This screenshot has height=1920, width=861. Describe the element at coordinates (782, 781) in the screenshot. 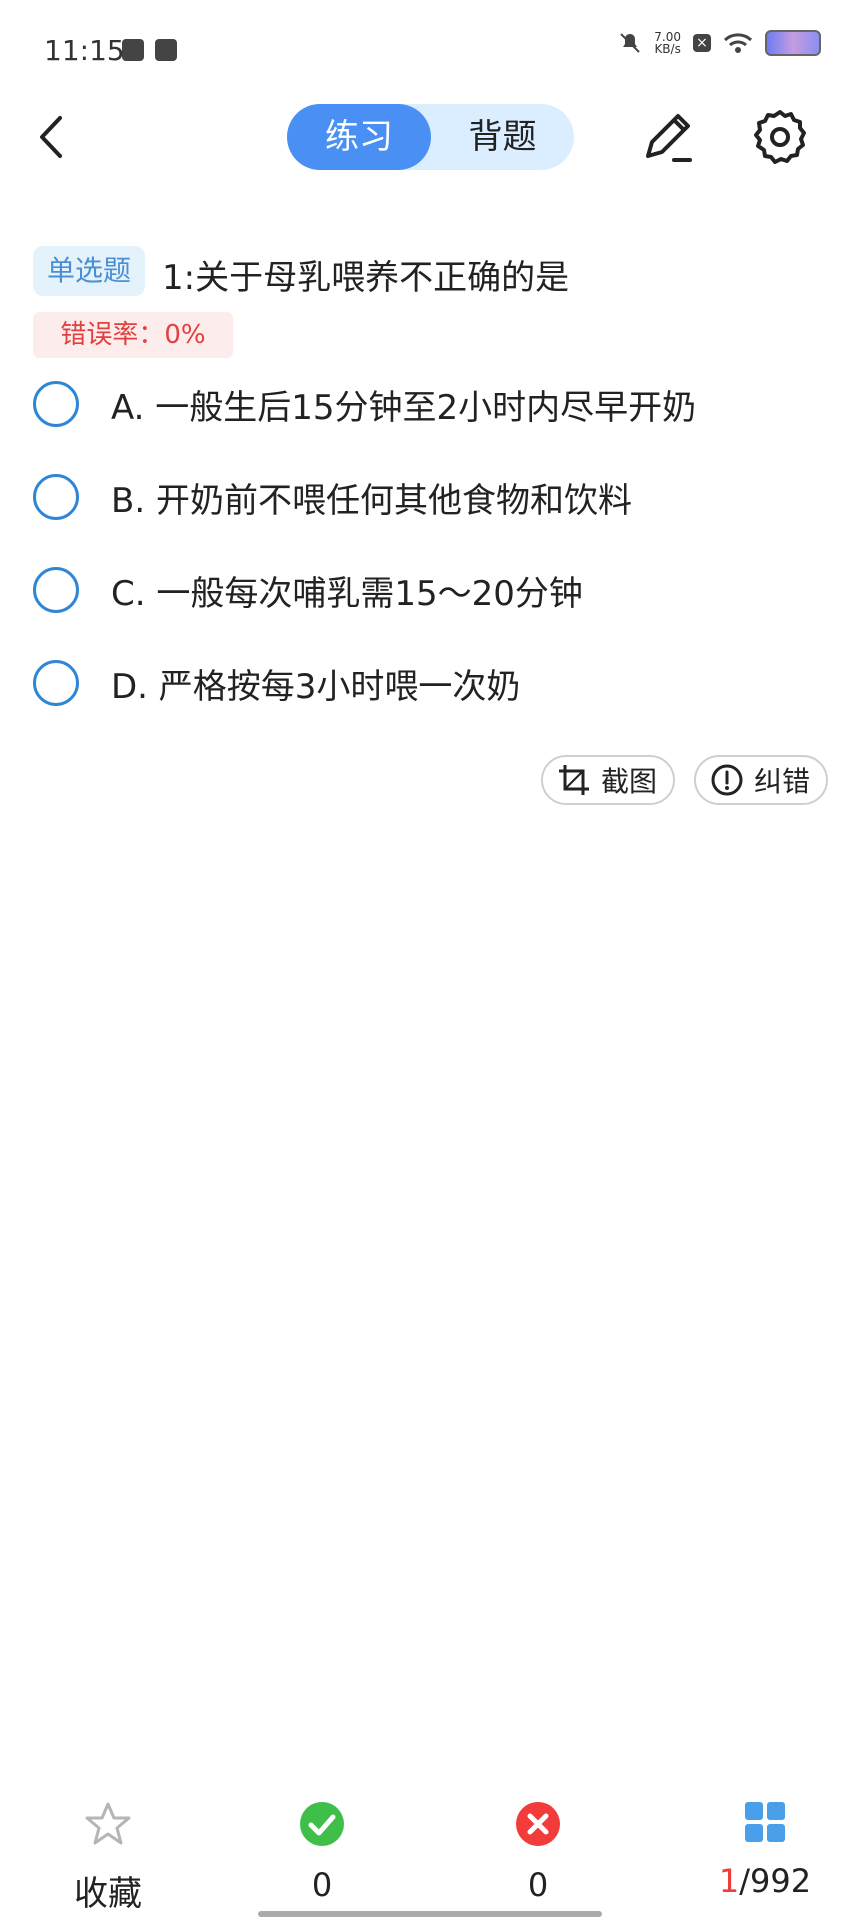

I see `report-error-label: 纠错` at that location.